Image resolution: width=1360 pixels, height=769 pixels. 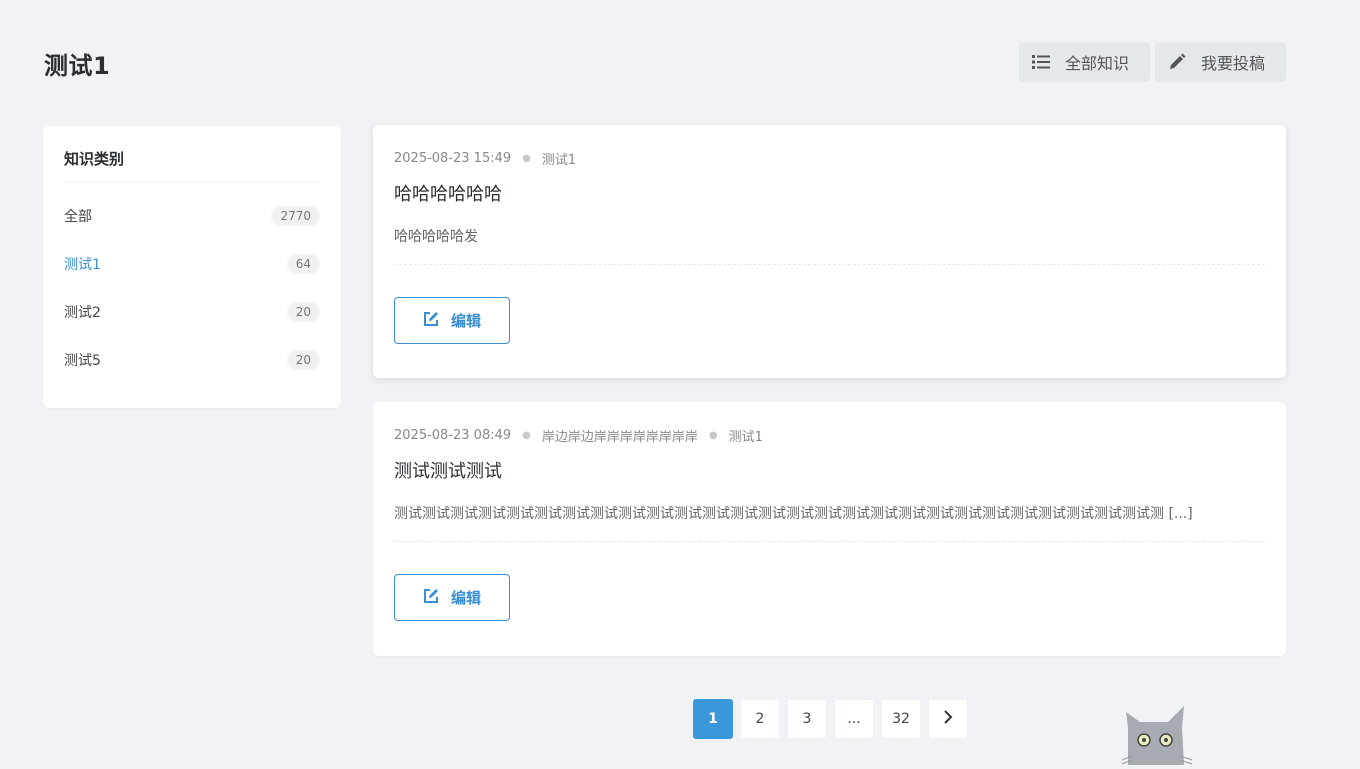 What do you see at coordinates (1158, 732) in the screenshot?
I see `cat-mascot-icon` at bounding box center [1158, 732].